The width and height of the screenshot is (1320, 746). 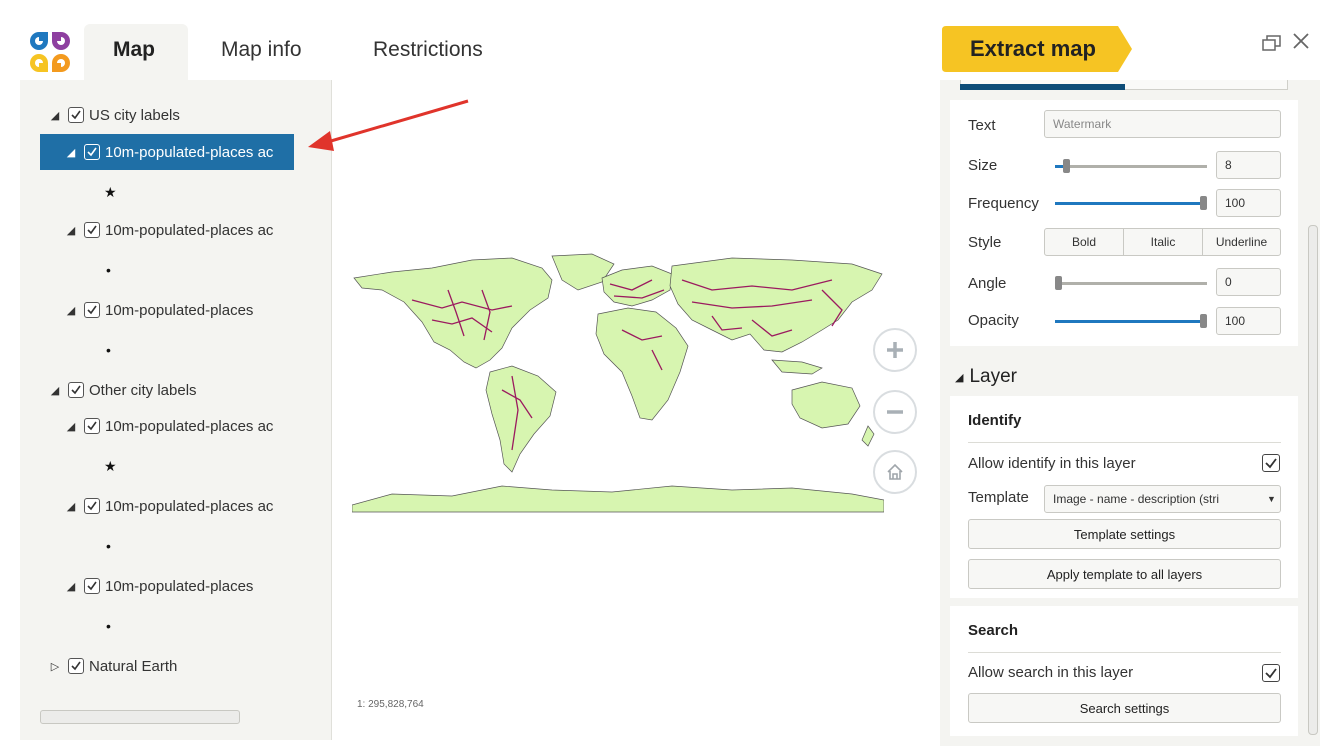 I want to click on layer-section-title: Layer, so click(x=993, y=376).